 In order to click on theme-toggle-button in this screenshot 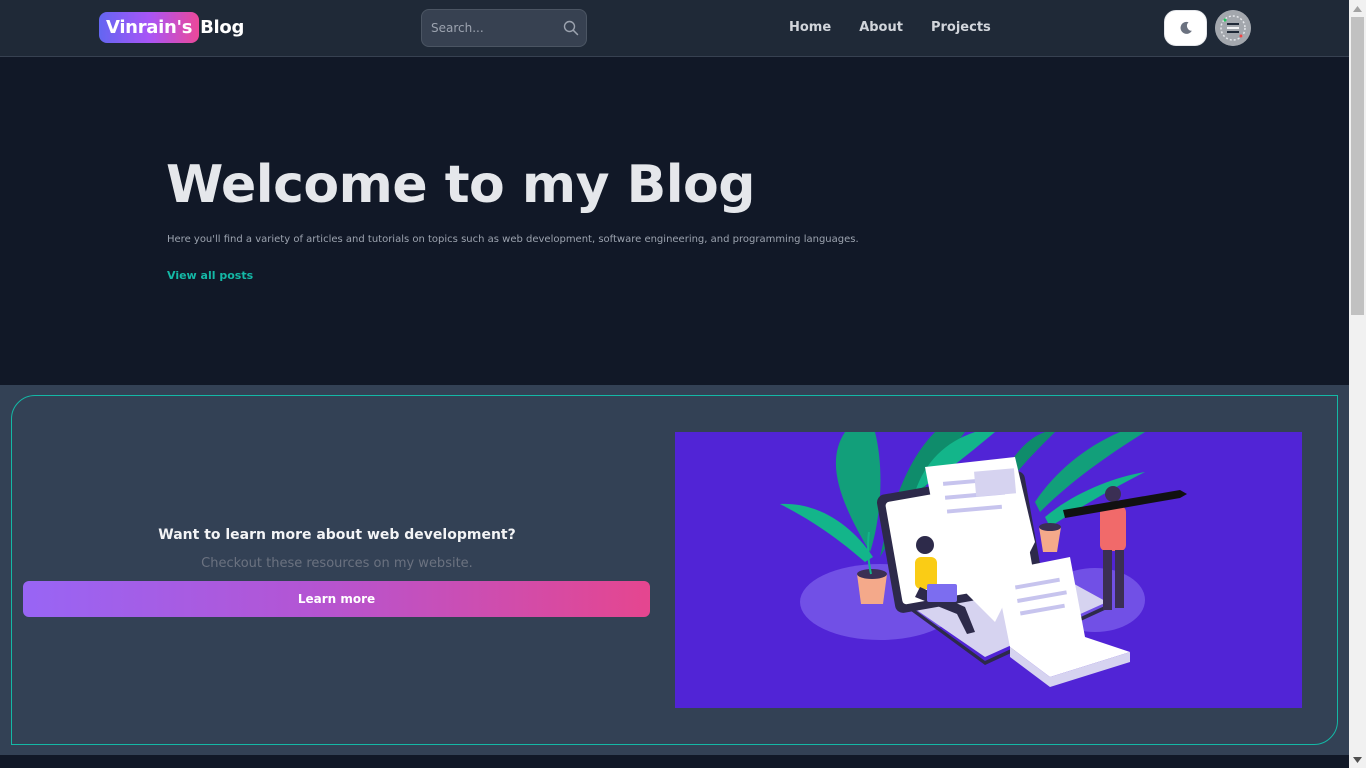, I will do `click(1185, 28)`.